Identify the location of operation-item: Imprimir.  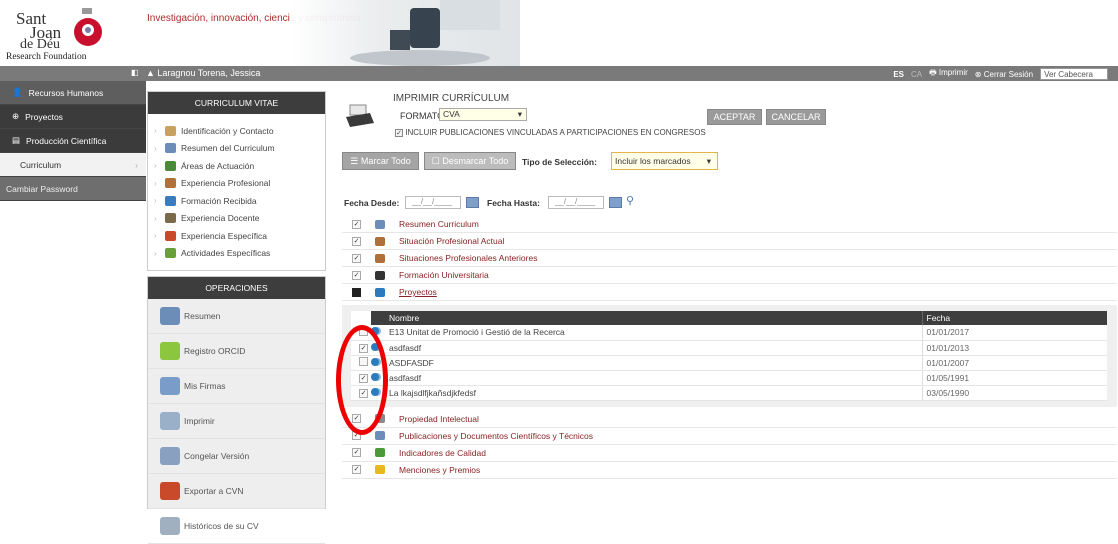
(236, 421).